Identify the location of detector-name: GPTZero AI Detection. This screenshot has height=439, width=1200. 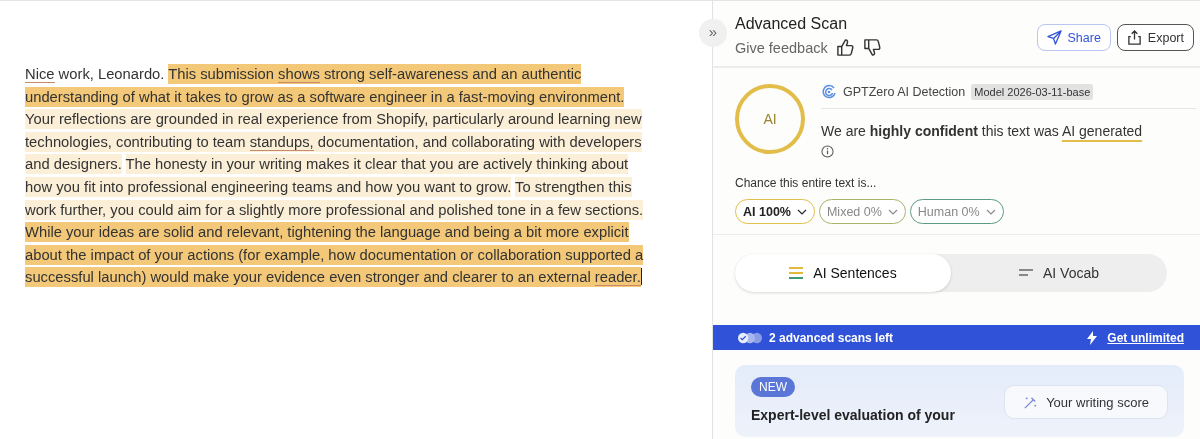
(904, 92).